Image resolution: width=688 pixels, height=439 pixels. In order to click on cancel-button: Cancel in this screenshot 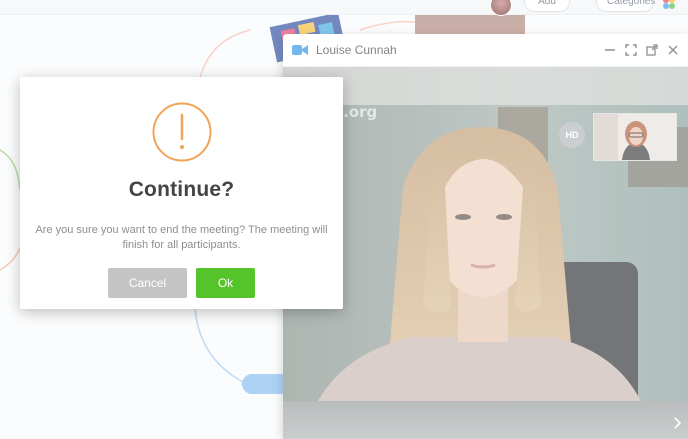, I will do `click(147, 283)`.